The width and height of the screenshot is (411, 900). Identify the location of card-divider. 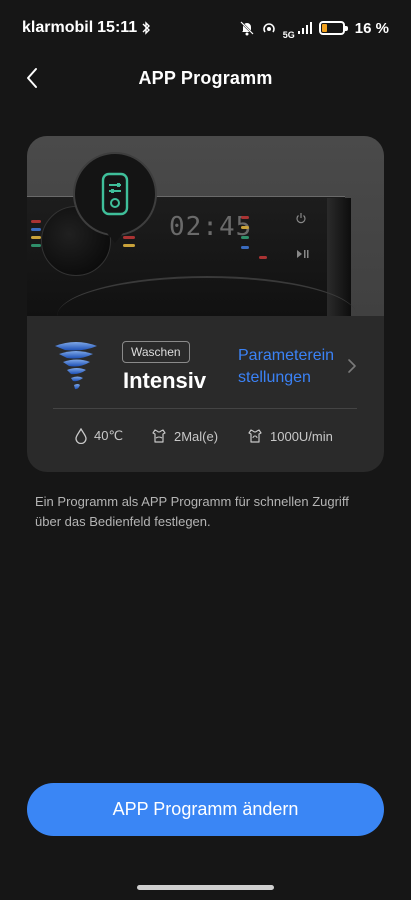
(205, 408).